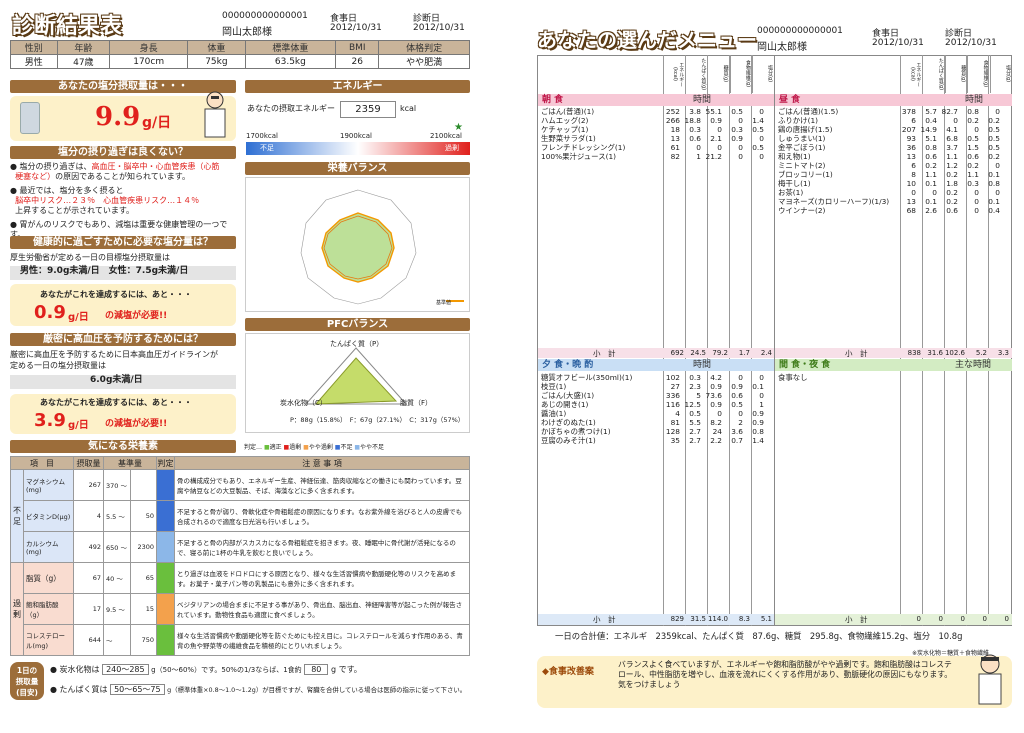 The image size is (1024, 733). What do you see at coordinates (117, 485) in the screenshot?
I see `nut-range: 370 〜` at bounding box center [117, 485].